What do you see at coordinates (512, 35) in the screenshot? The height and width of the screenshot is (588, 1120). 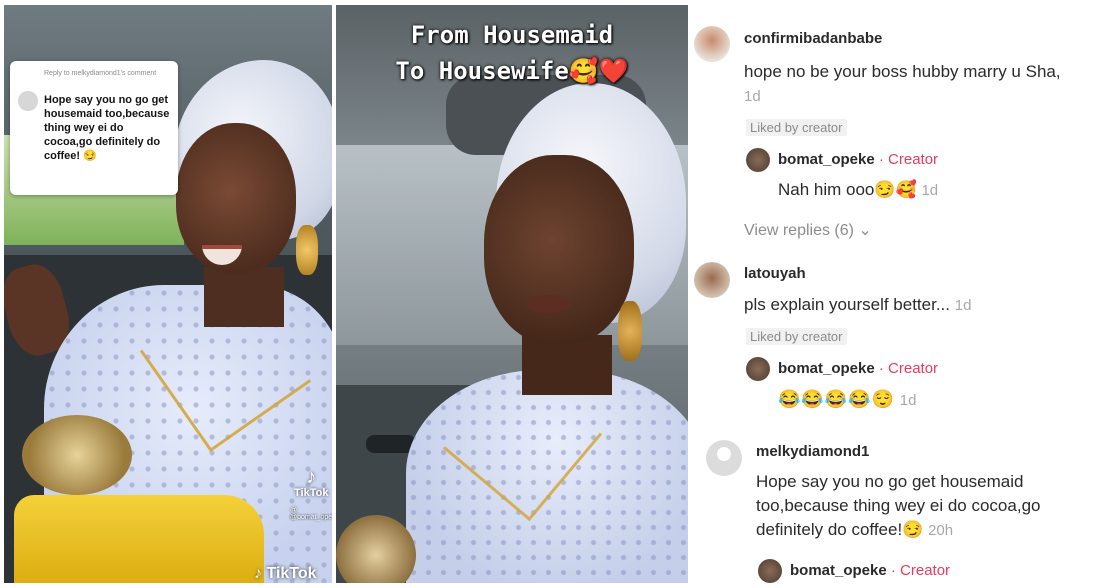 I see `caption-line-1: From Housemaid` at bounding box center [512, 35].